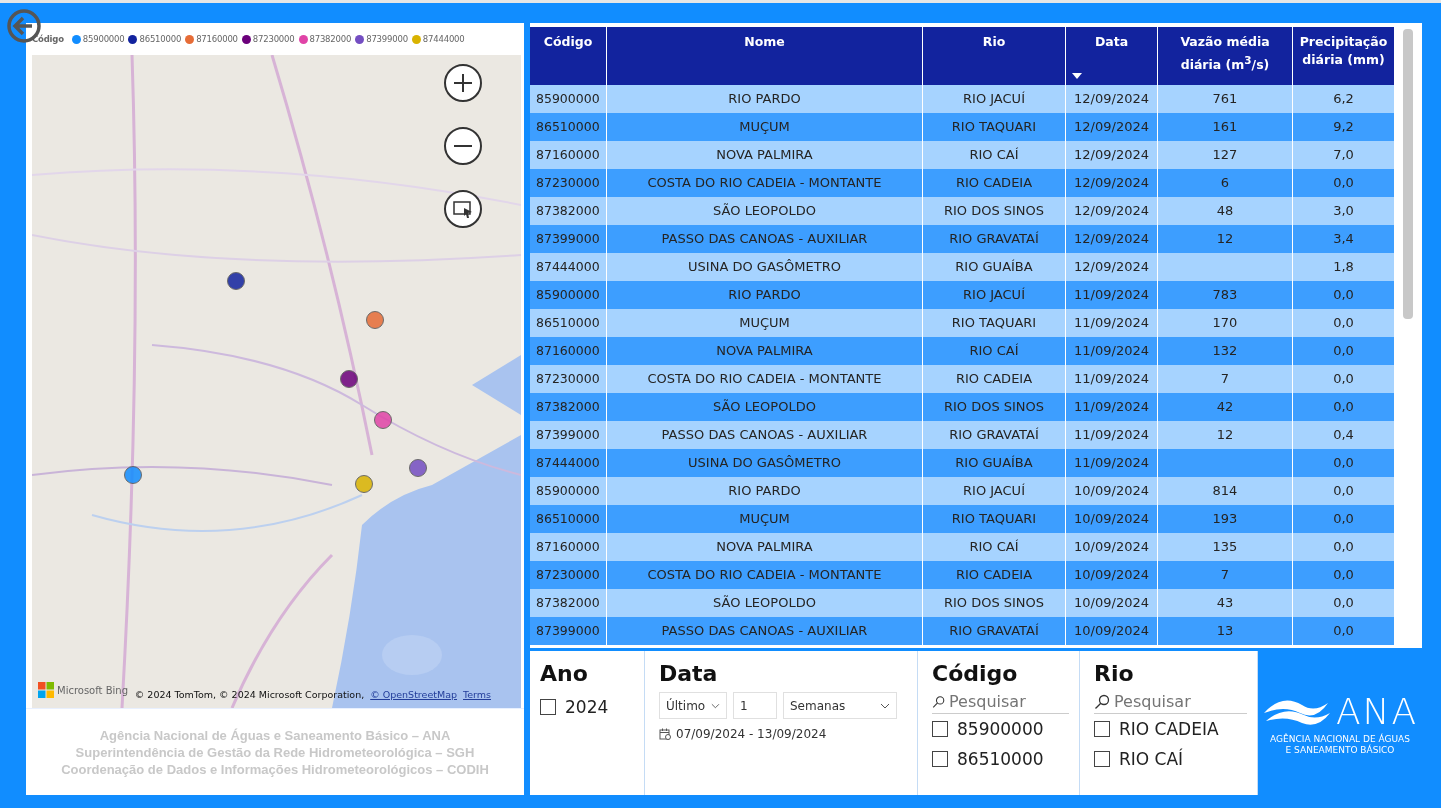 This screenshot has height=808, width=1441. I want to click on table-cell: 814, so click(1225, 491).